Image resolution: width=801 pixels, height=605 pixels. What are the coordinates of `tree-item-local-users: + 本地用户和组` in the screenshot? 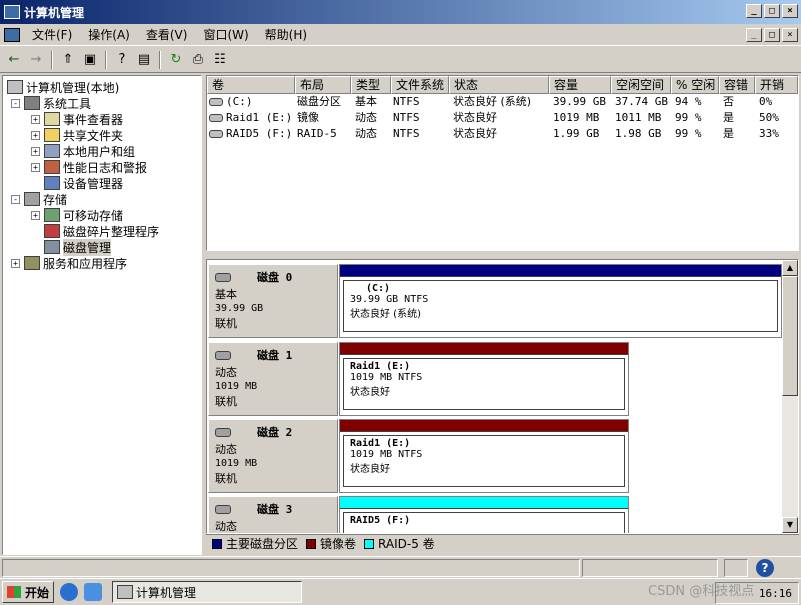 It's located at (83, 151).